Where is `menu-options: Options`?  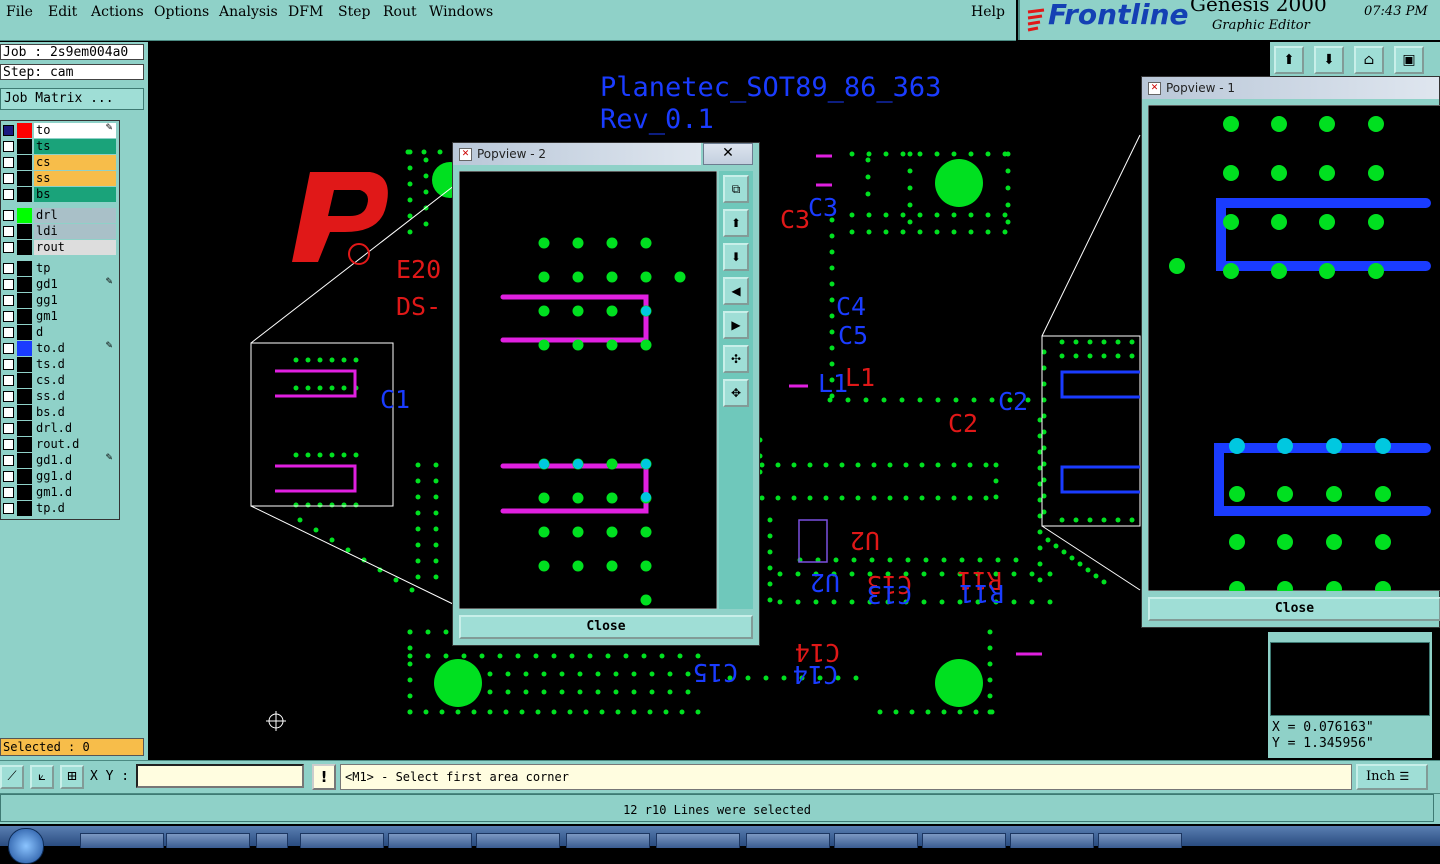 menu-options: Options is located at coordinates (181, 12).